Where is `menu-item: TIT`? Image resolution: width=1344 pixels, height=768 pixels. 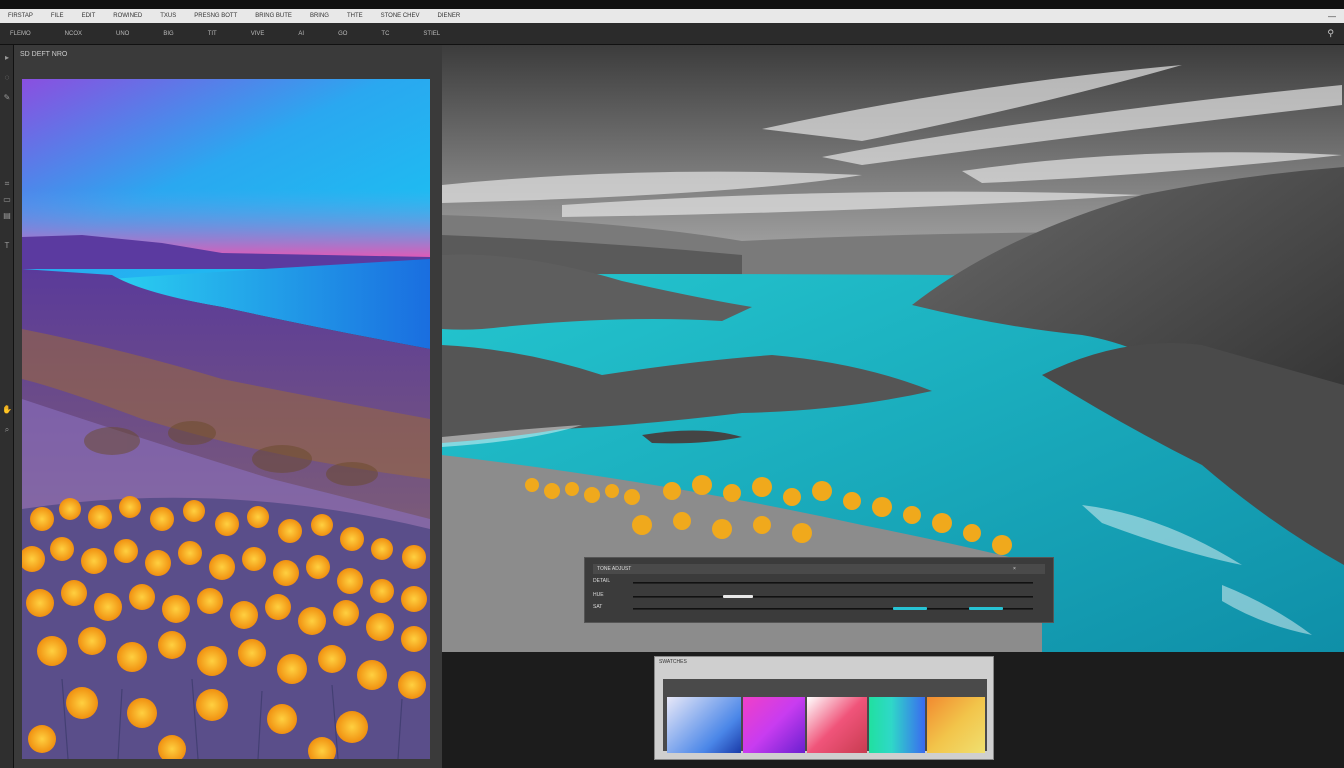 menu-item: TIT is located at coordinates (212, 34).